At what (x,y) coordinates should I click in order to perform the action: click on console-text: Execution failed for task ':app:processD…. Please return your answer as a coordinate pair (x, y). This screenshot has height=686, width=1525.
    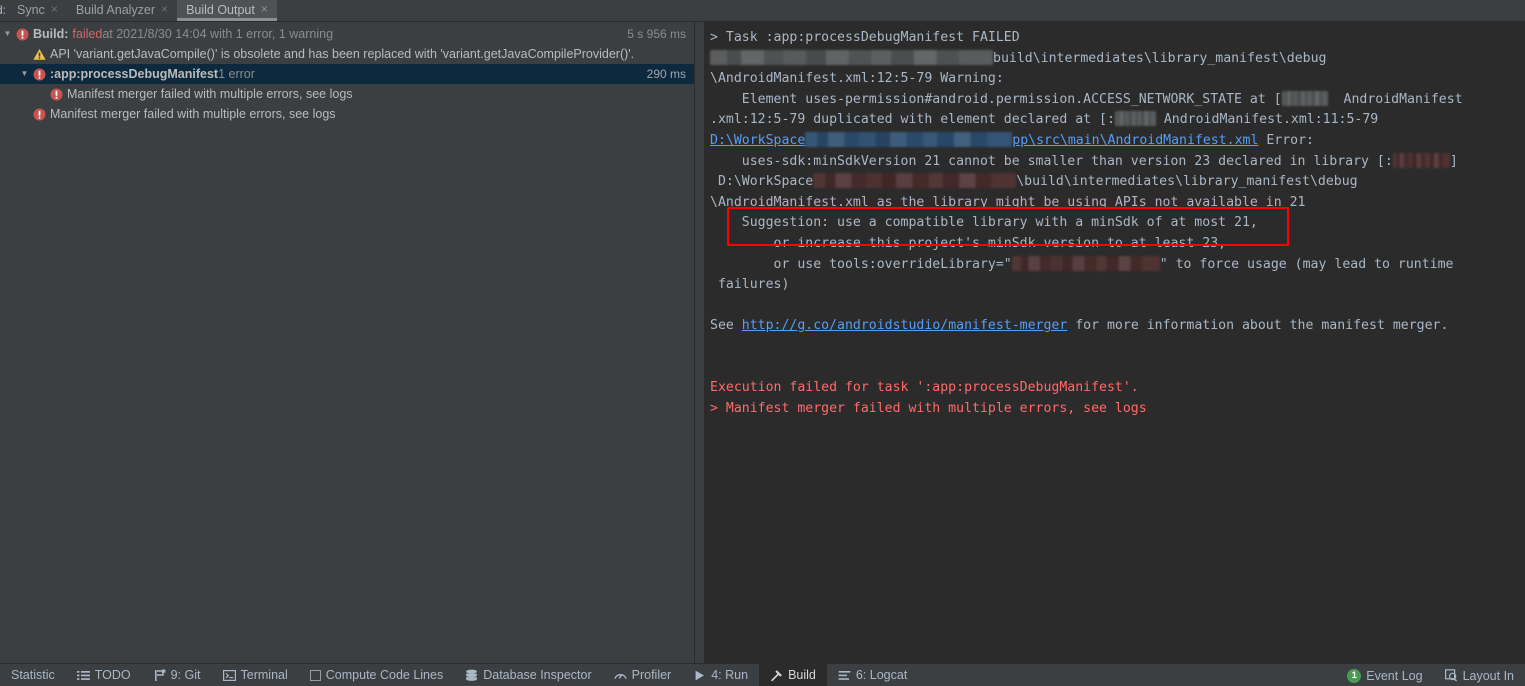
    Looking at the image, I should click on (924, 388).